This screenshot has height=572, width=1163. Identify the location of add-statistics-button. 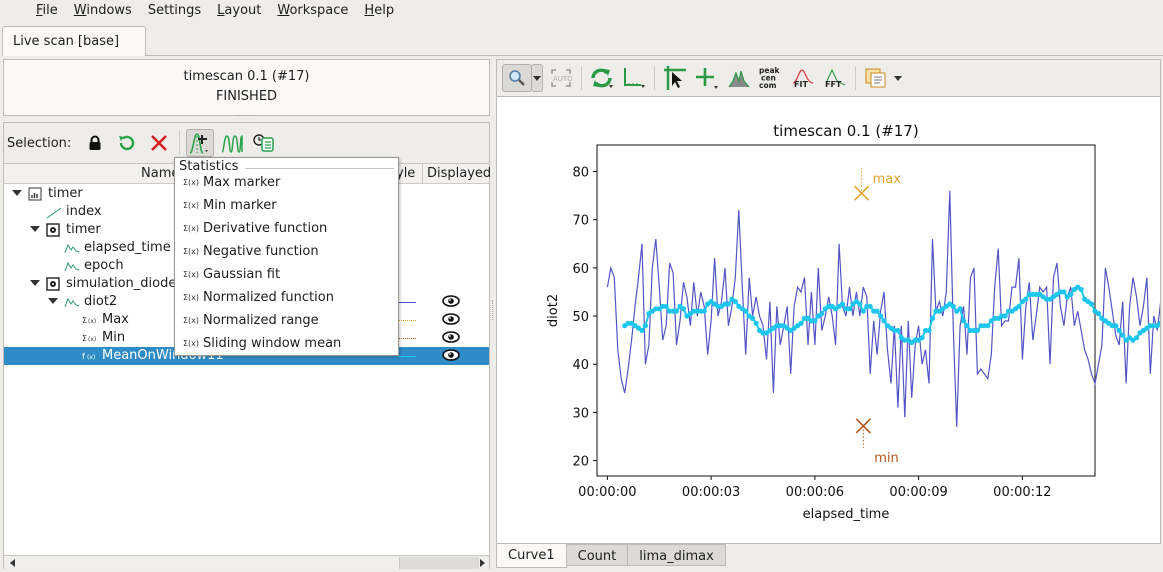
(200, 143).